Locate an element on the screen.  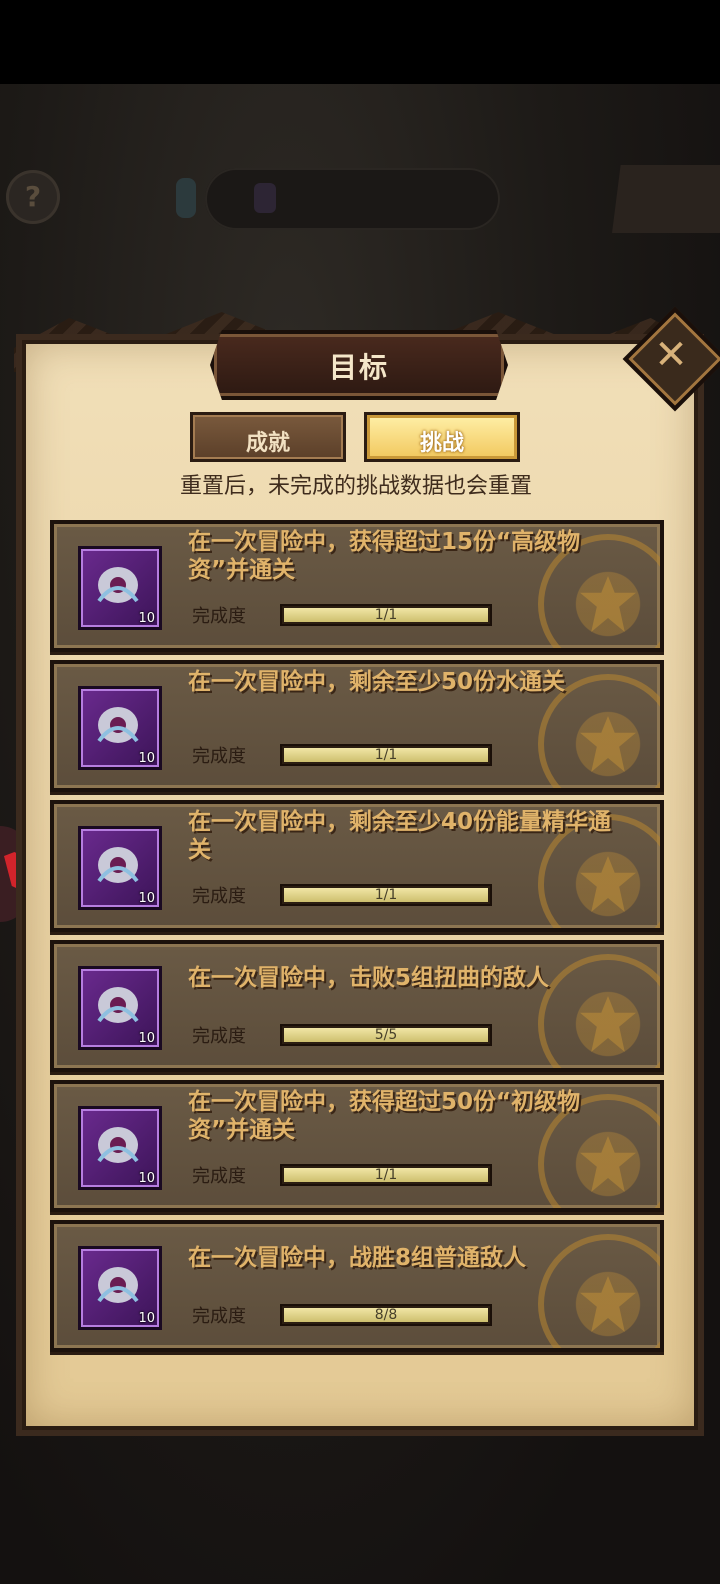
help-button: ? is located at coordinates (33, 197).